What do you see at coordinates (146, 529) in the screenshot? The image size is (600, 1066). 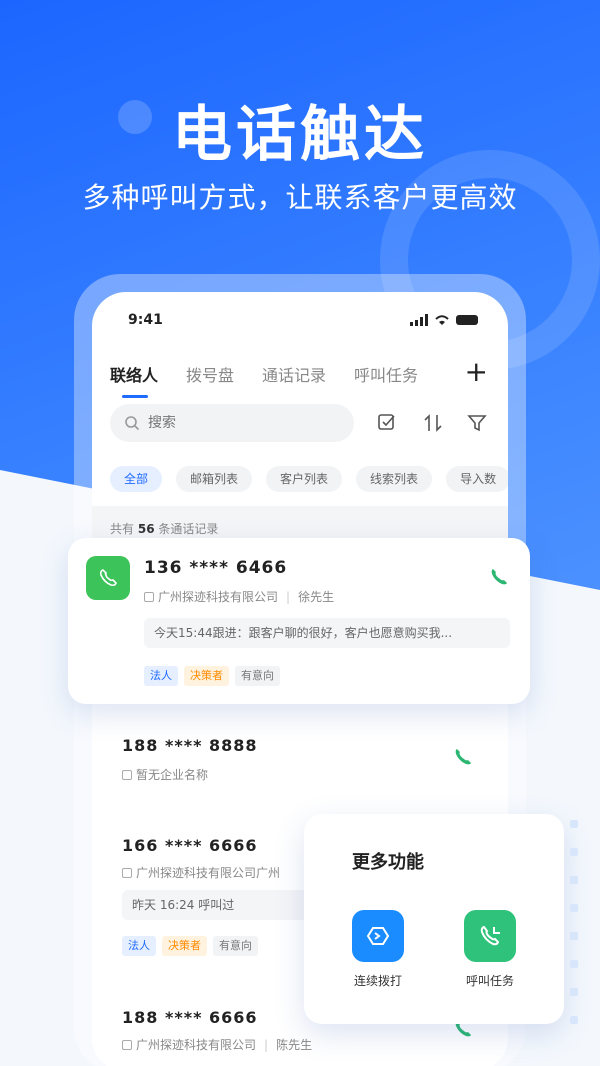 I see `record-count-value: 56` at bounding box center [146, 529].